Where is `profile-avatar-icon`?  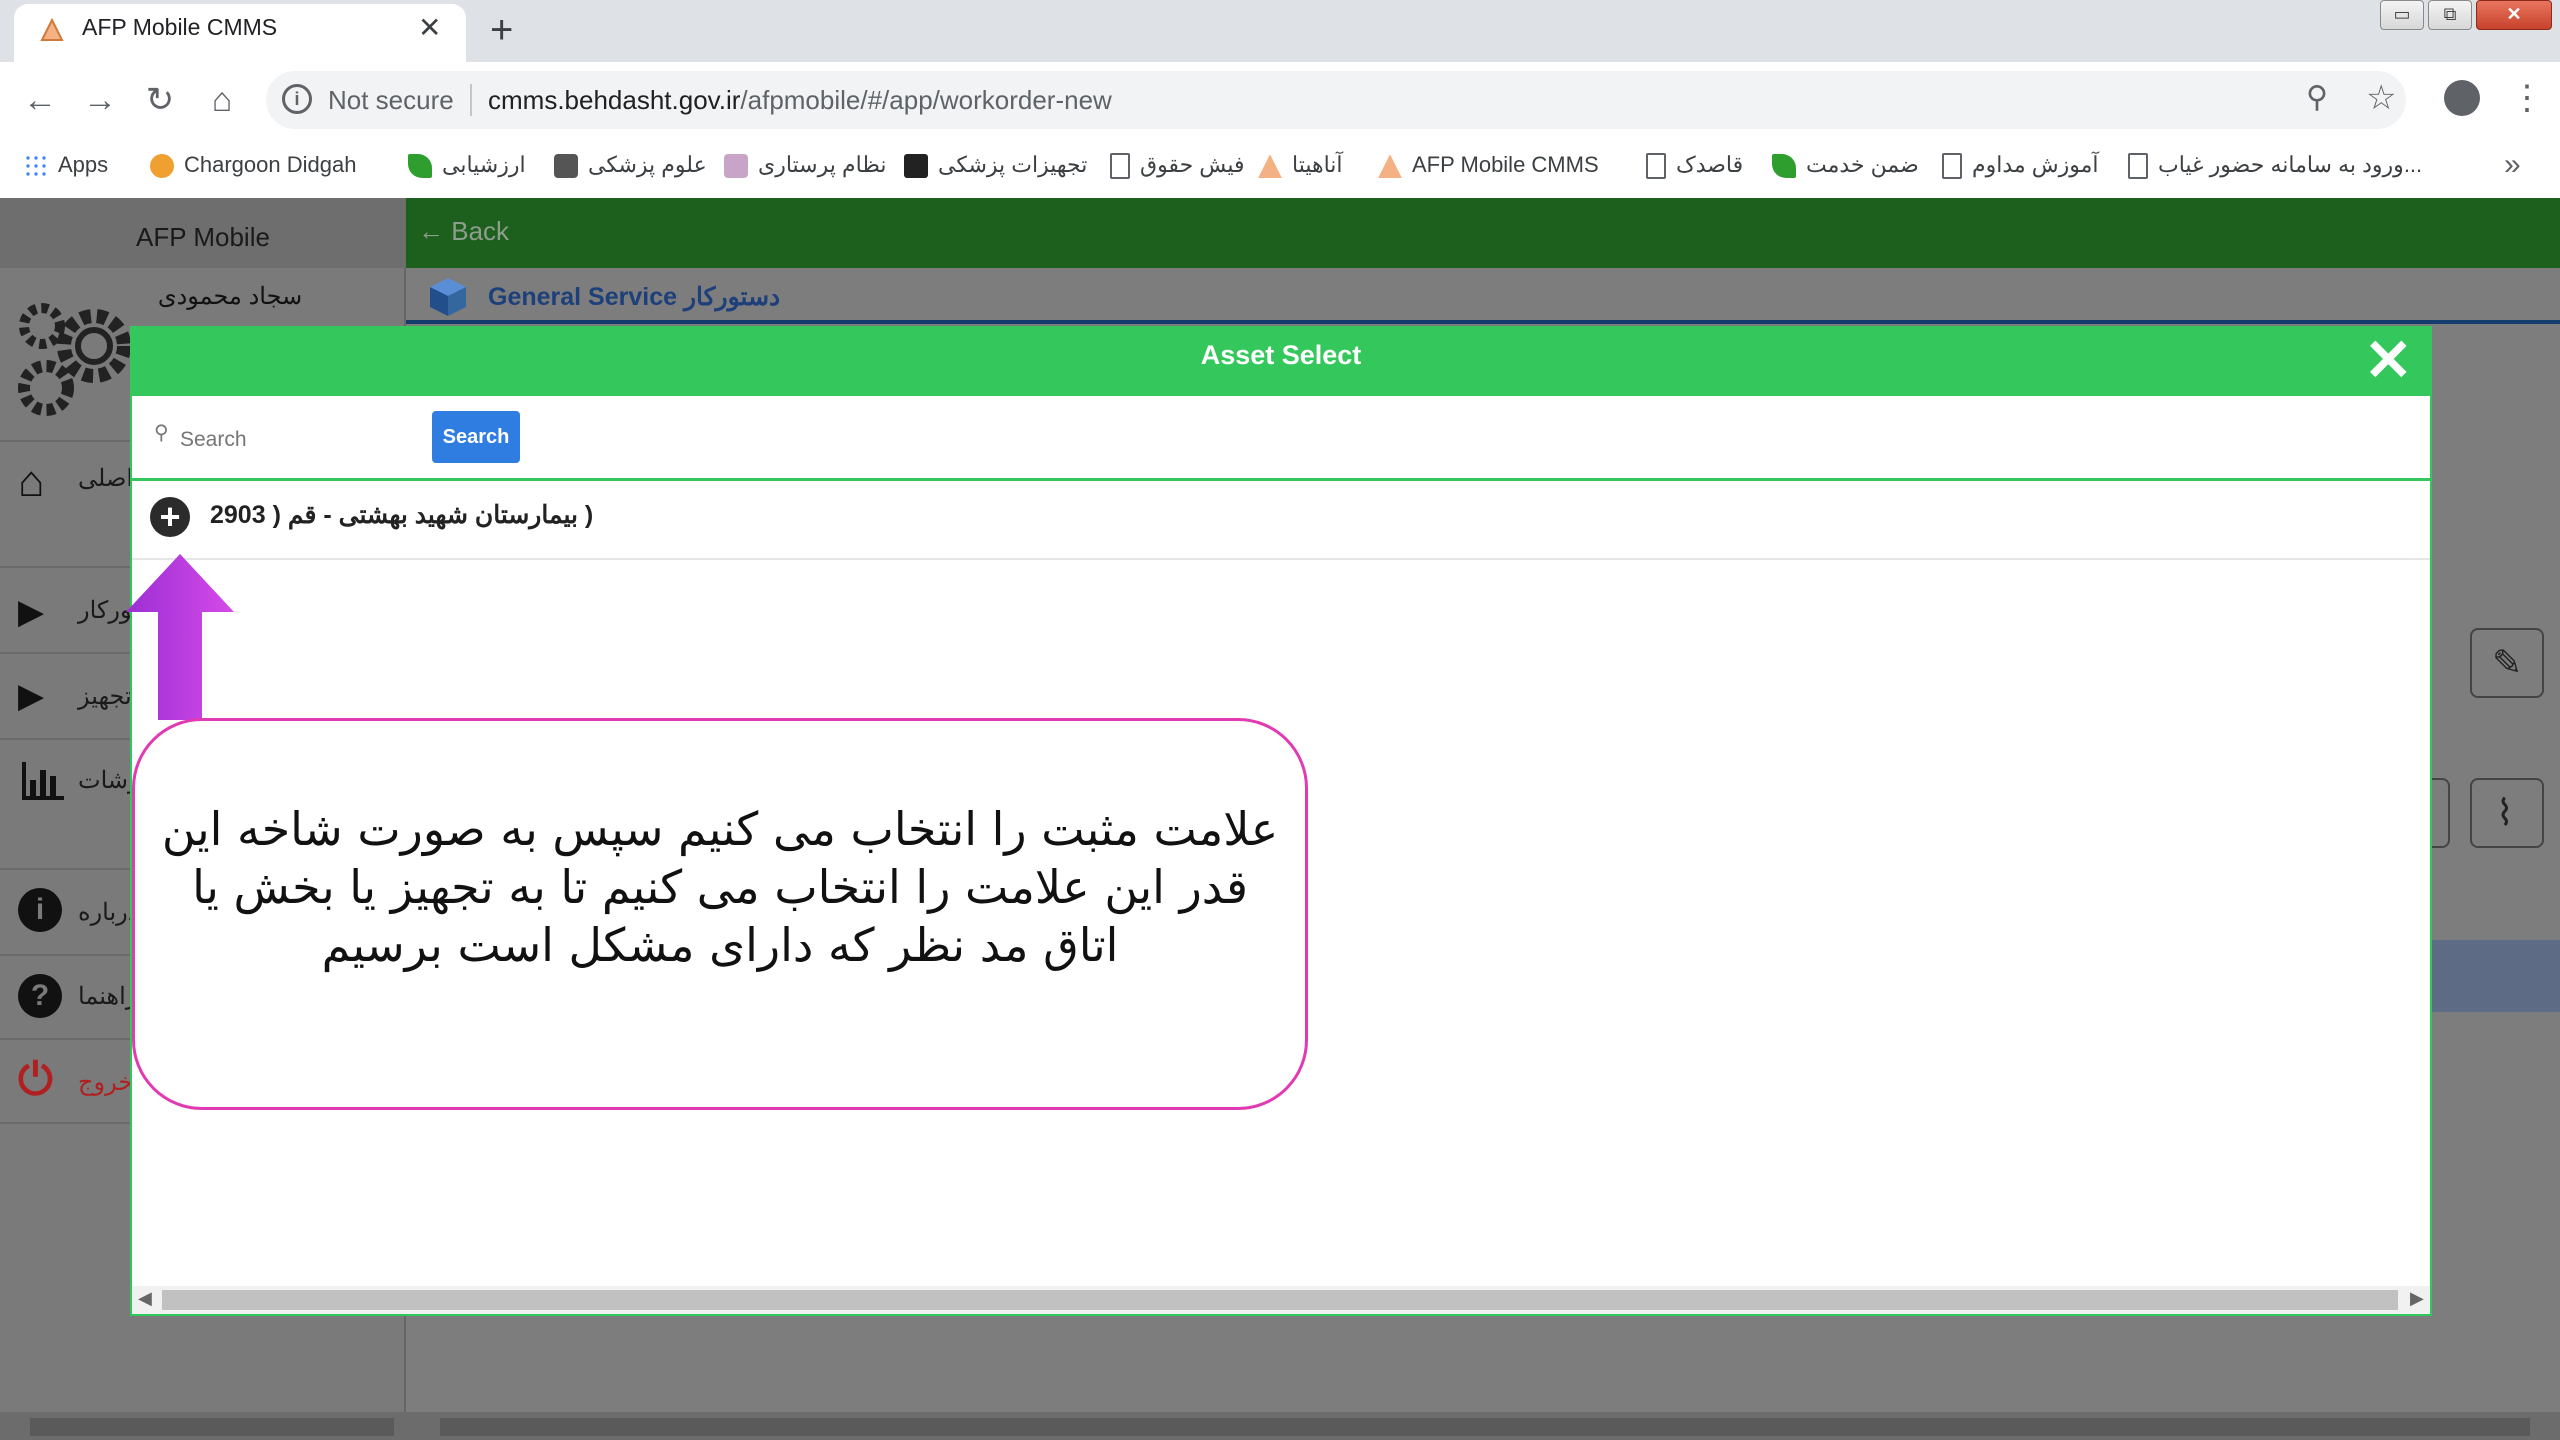
profile-avatar-icon is located at coordinates (2462, 98).